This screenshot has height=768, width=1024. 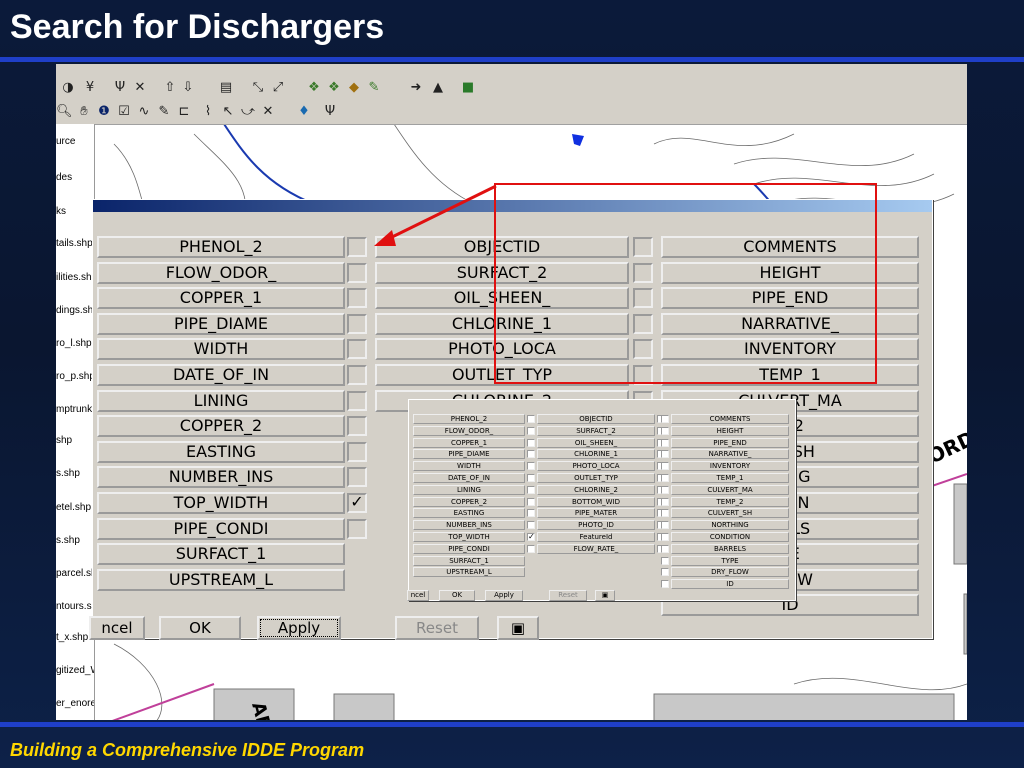 What do you see at coordinates (730, 419) in the screenshot?
I see `inset-field-button: COMMENTS` at bounding box center [730, 419].